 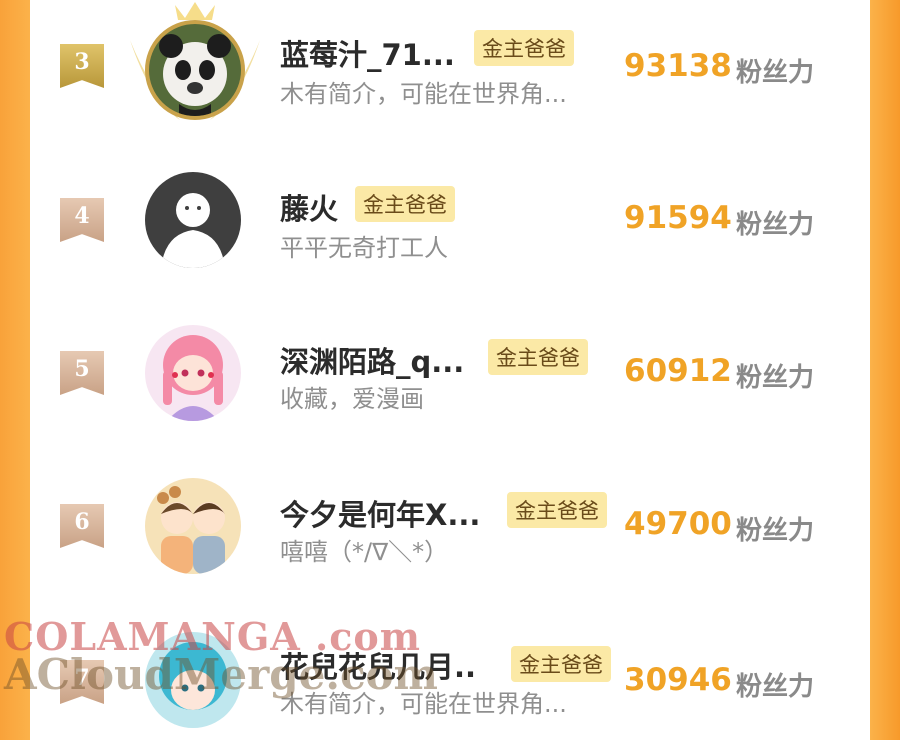 What do you see at coordinates (309, 207) in the screenshot?
I see `user-name: 藤火` at bounding box center [309, 207].